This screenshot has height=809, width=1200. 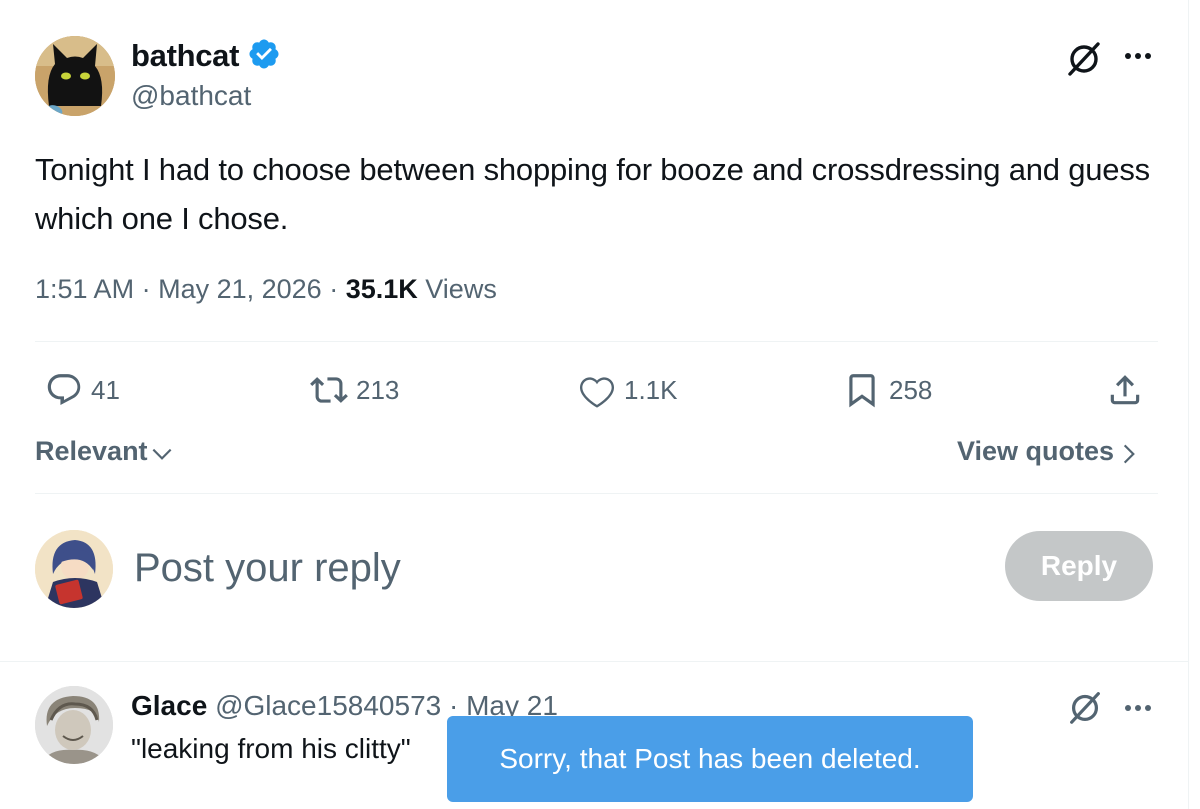 What do you see at coordinates (381, 289) in the screenshot?
I see `views-count: 35.1K` at bounding box center [381, 289].